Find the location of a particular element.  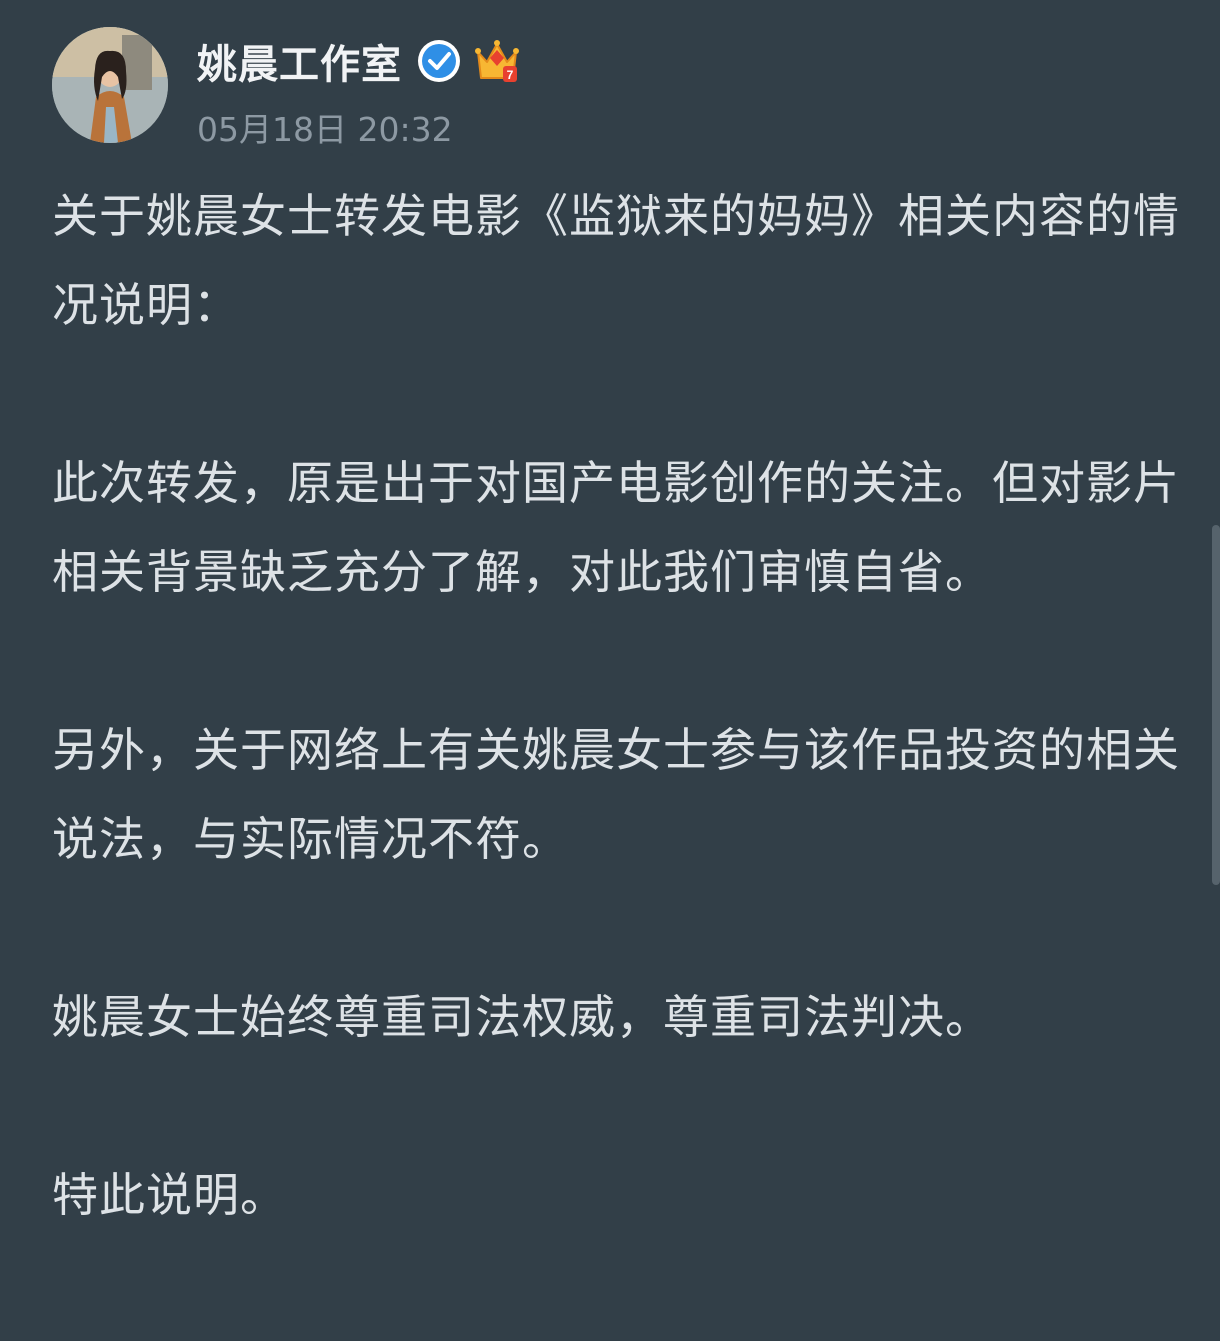

avatar-image is located at coordinates (110, 85).